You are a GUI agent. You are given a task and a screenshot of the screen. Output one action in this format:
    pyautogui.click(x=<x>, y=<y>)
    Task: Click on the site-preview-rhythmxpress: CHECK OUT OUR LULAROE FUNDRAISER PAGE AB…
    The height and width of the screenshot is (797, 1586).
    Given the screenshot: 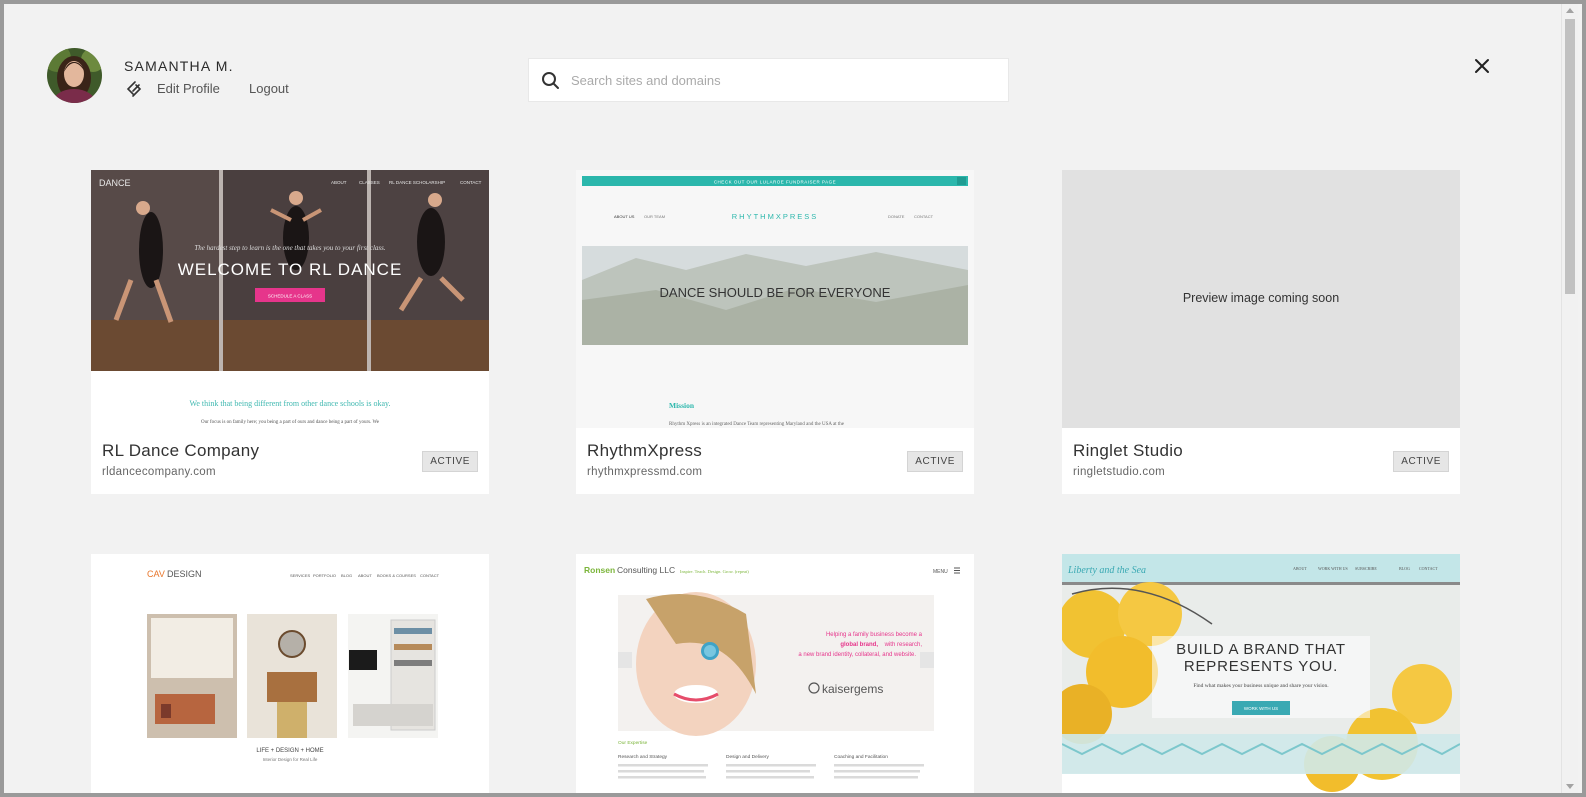 What is the action you would take?
    pyautogui.click(x=775, y=299)
    